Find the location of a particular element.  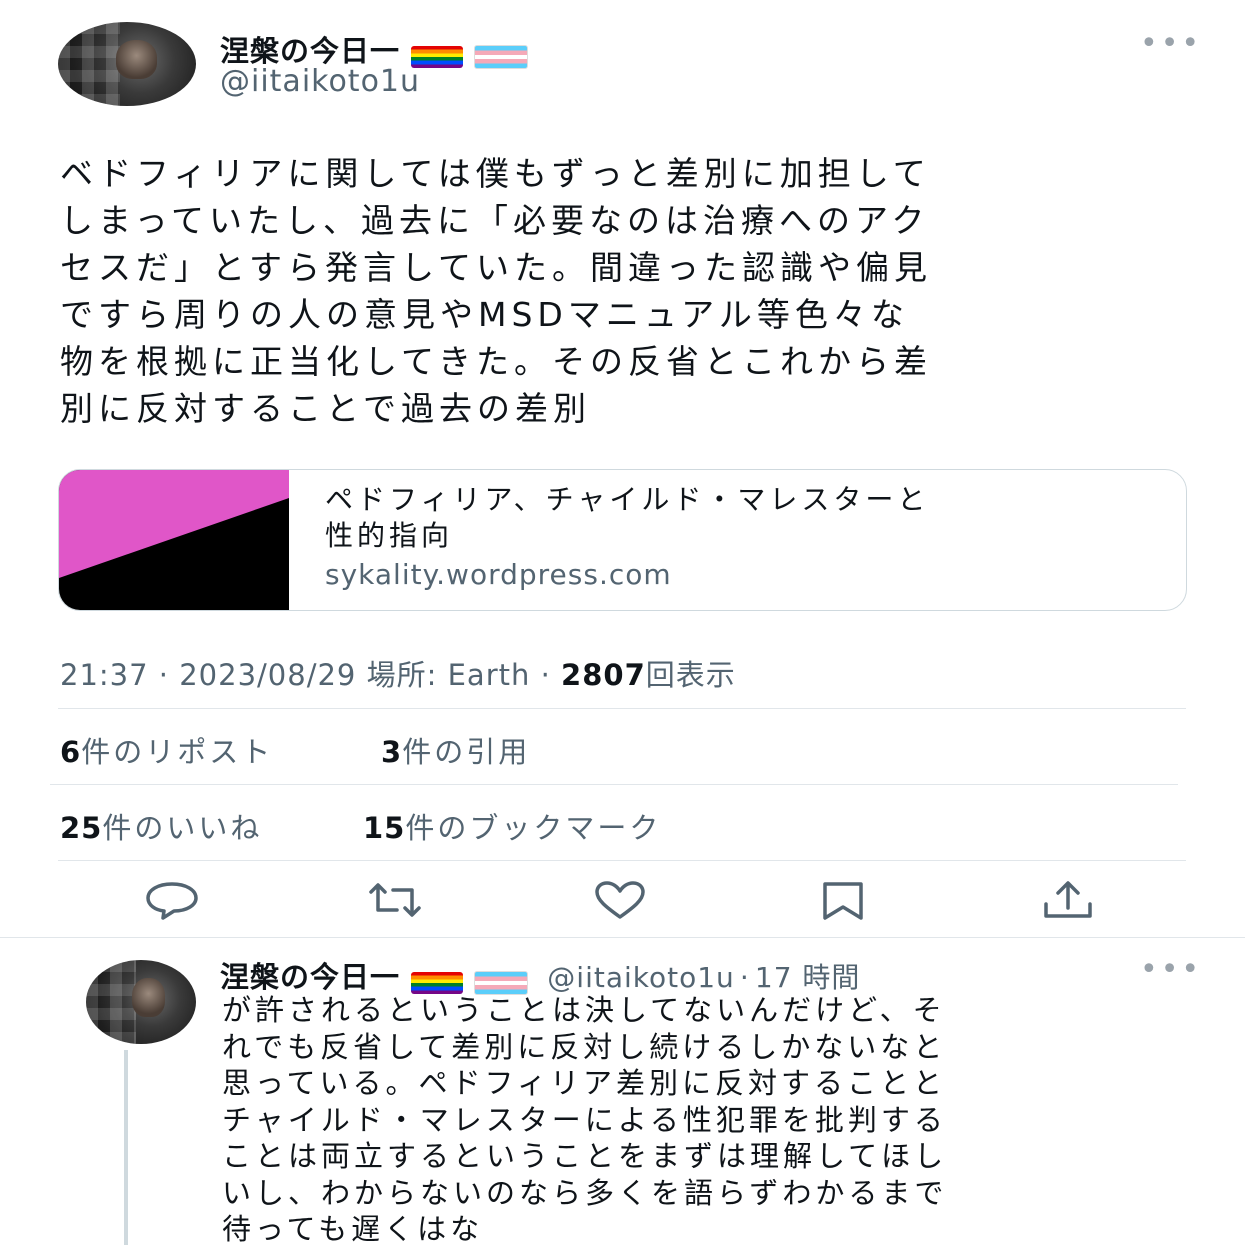

reply-more-options-icon: ••• is located at coordinates (1171, 969).